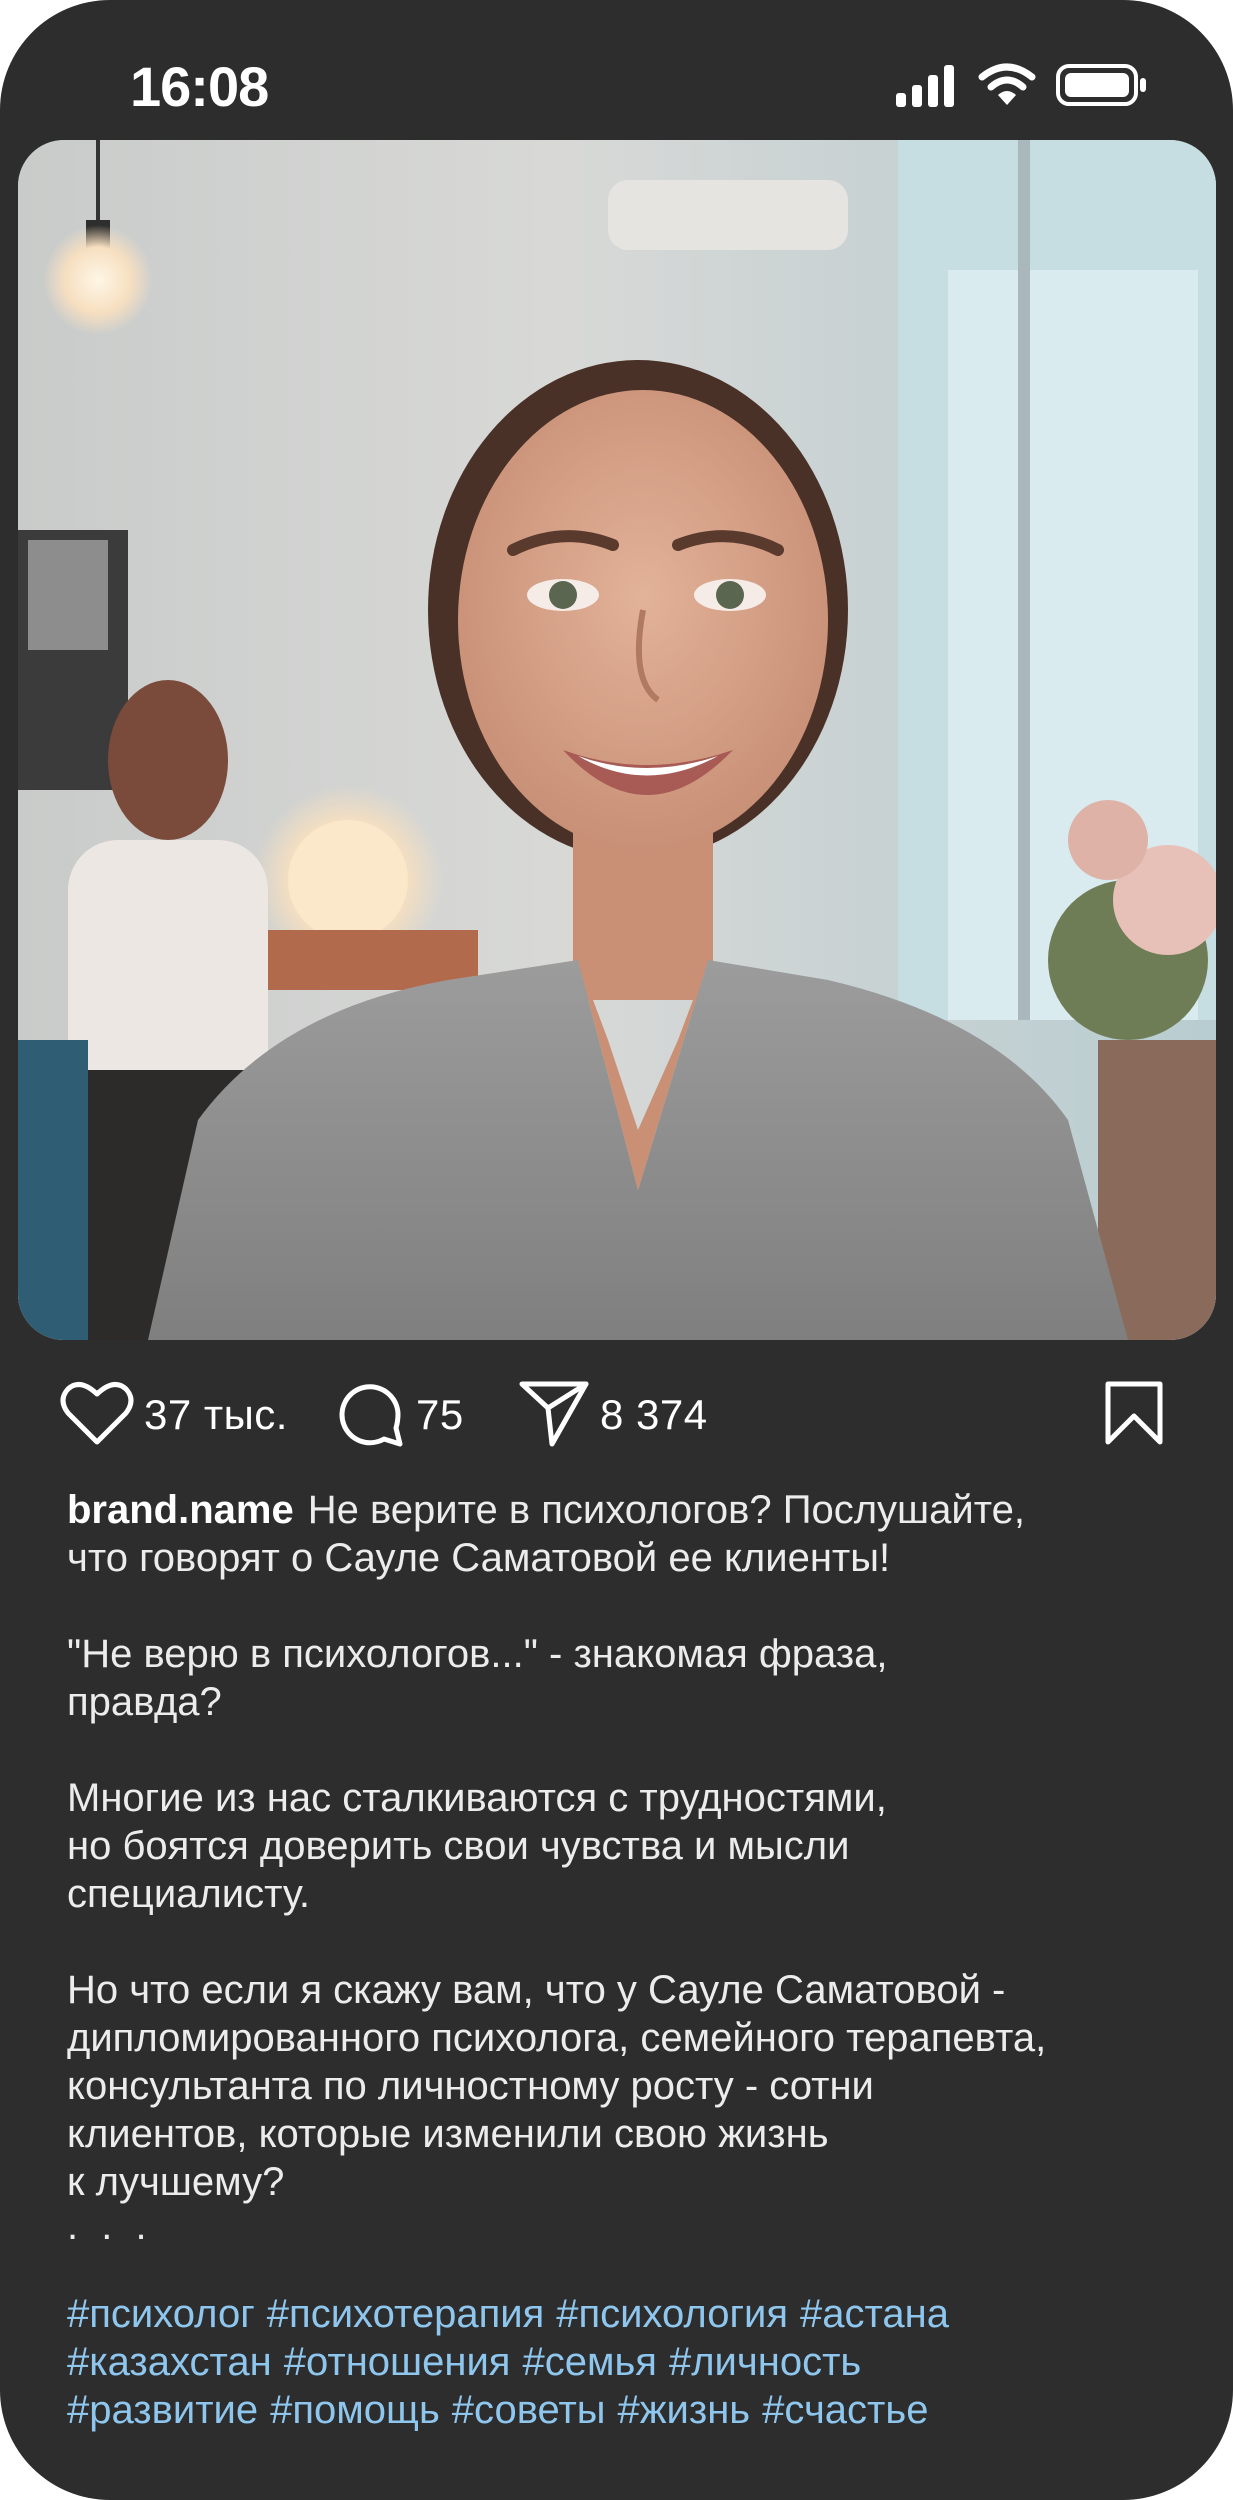 Image resolution: width=1233 pixels, height=2500 pixels. I want to click on wifi-icon, so click(1007, 87).